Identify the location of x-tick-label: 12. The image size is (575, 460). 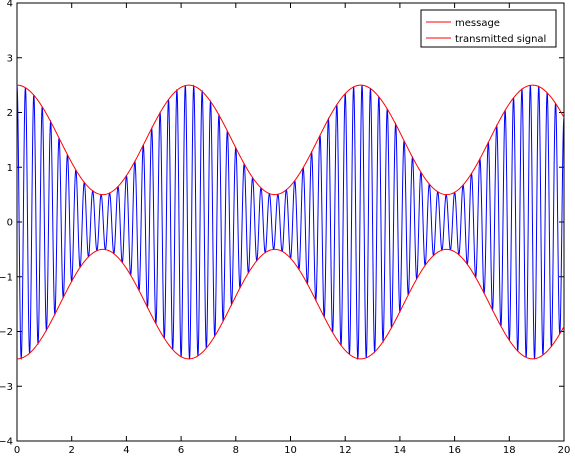
(345, 450).